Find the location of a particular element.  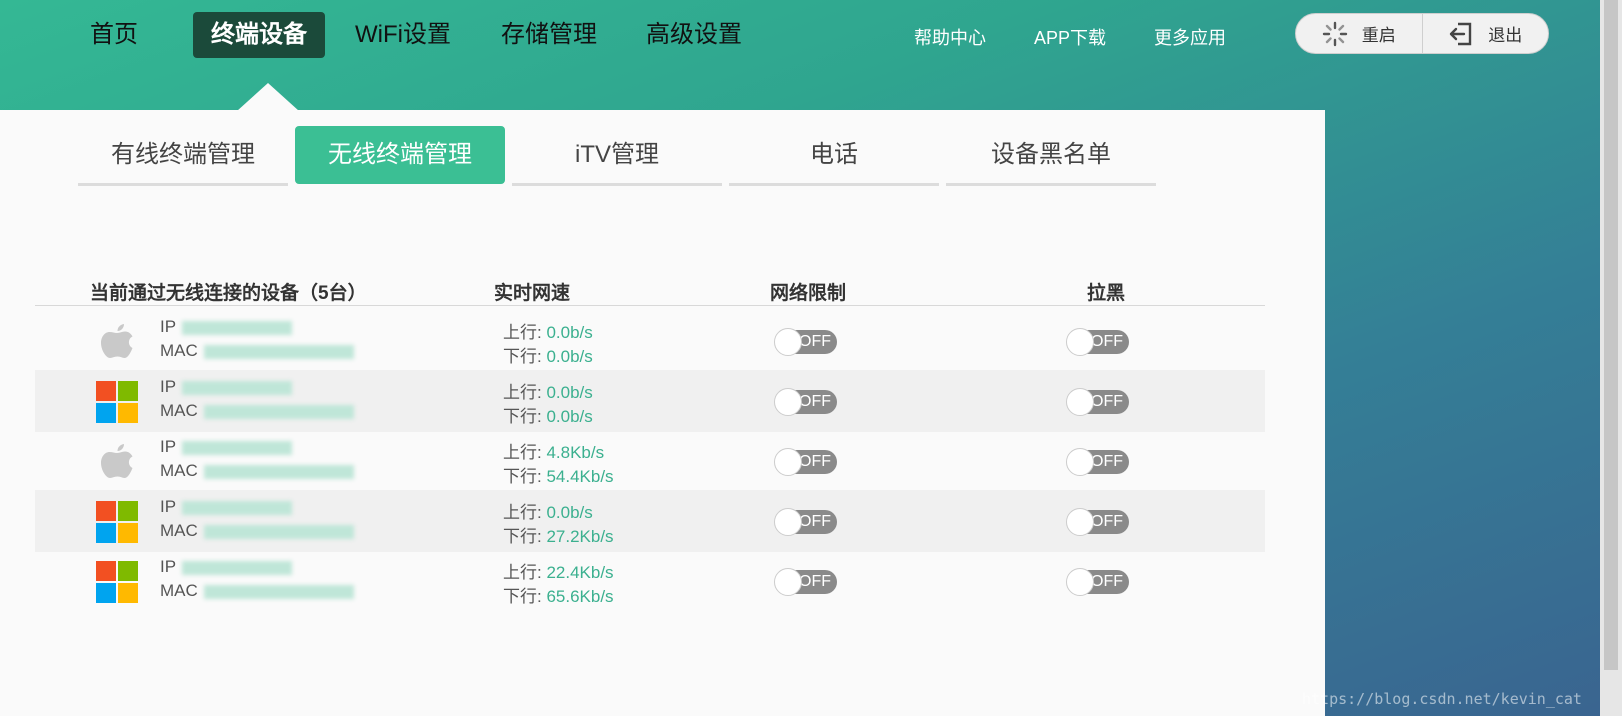

table-row: IP MAC 上行: 0.0b/s 下行: 0.0b/s OFF OFF is located at coordinates (650, 341).